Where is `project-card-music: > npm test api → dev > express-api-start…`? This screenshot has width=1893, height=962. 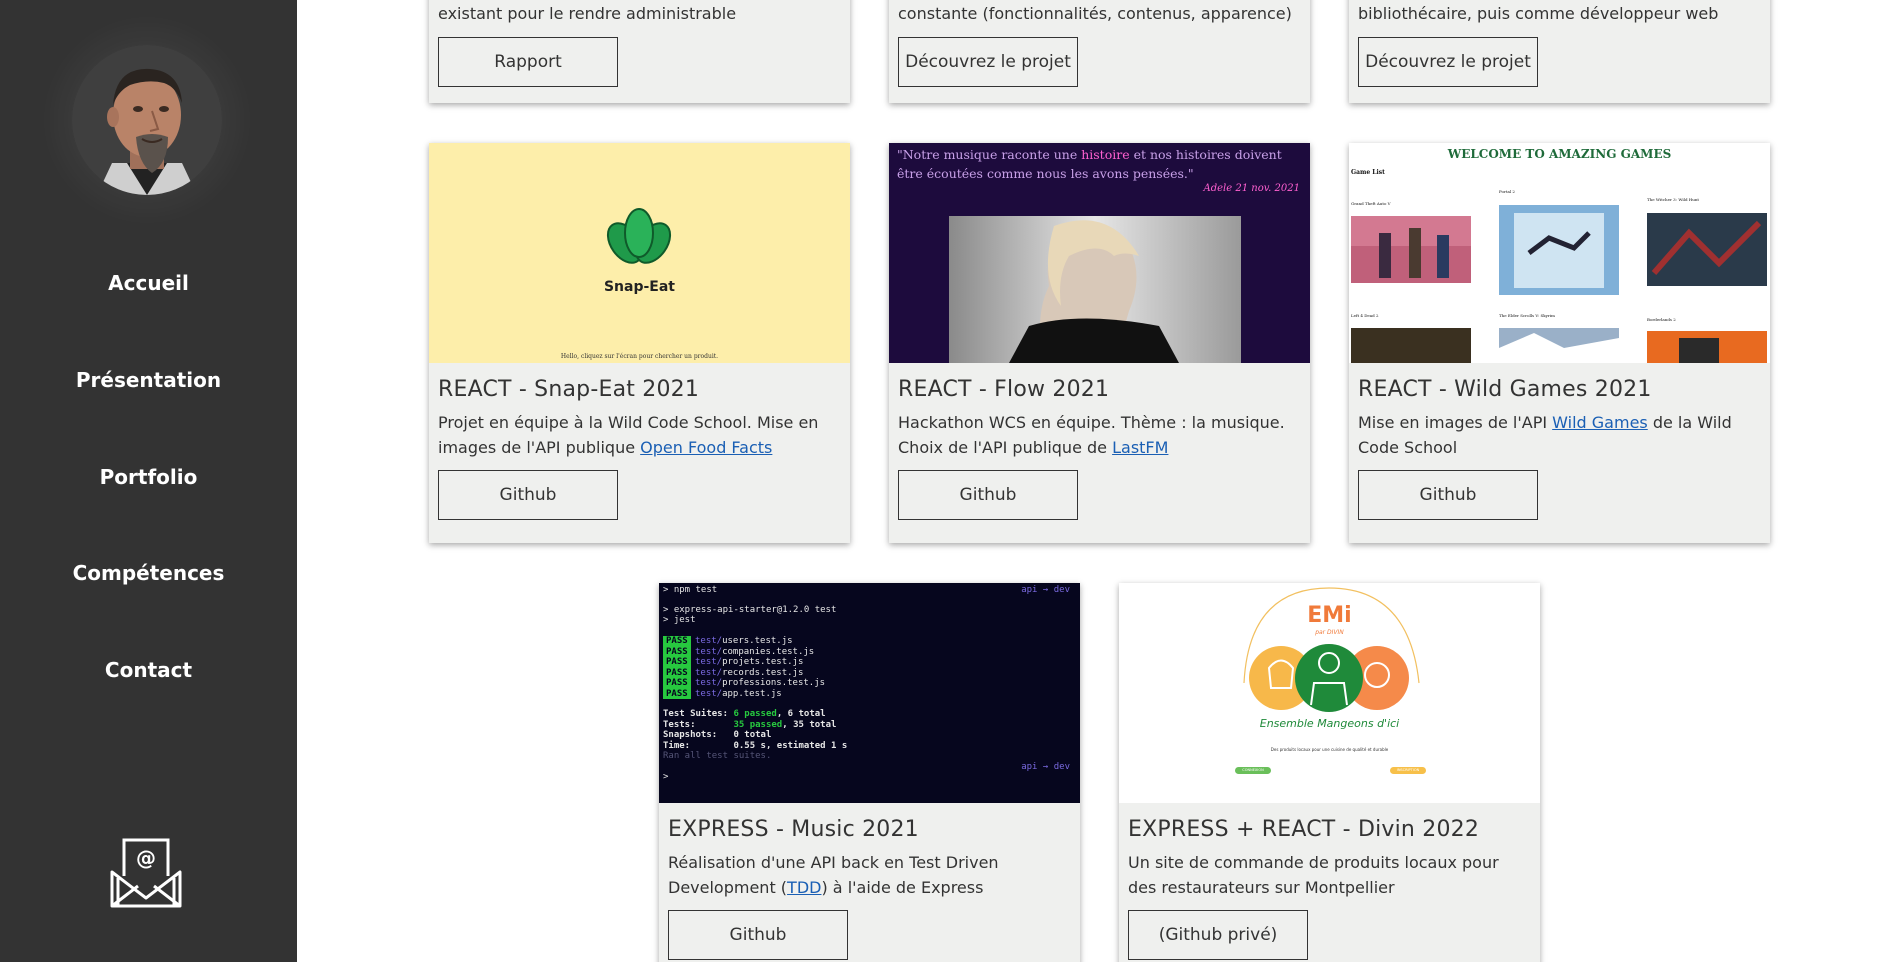 project-card-music: > npm test api → dev > express-api-start… is located at coordinates (869, 772).